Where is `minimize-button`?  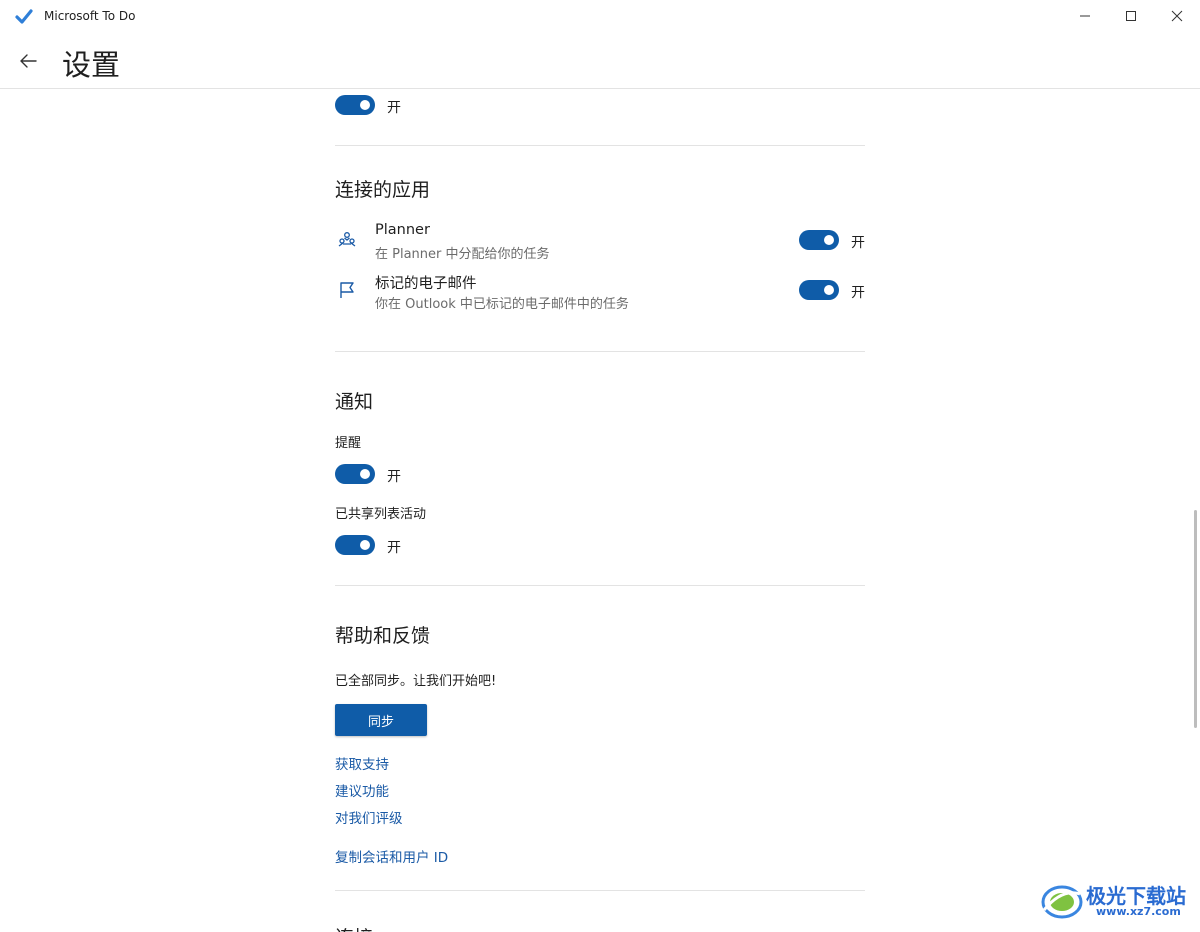 minimize-button is located at coordinates (1085, 16).